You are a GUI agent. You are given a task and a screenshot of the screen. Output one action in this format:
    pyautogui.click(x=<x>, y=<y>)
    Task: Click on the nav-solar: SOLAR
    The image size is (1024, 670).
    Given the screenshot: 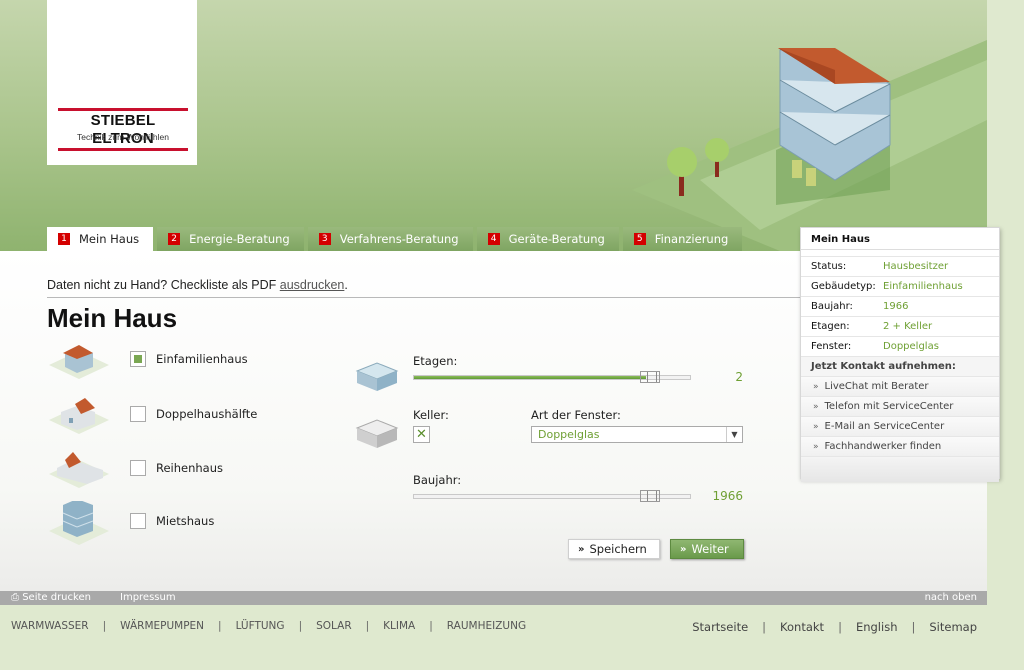 What is the action you would take?
    pyautogui.click(x=334, y=626)
    